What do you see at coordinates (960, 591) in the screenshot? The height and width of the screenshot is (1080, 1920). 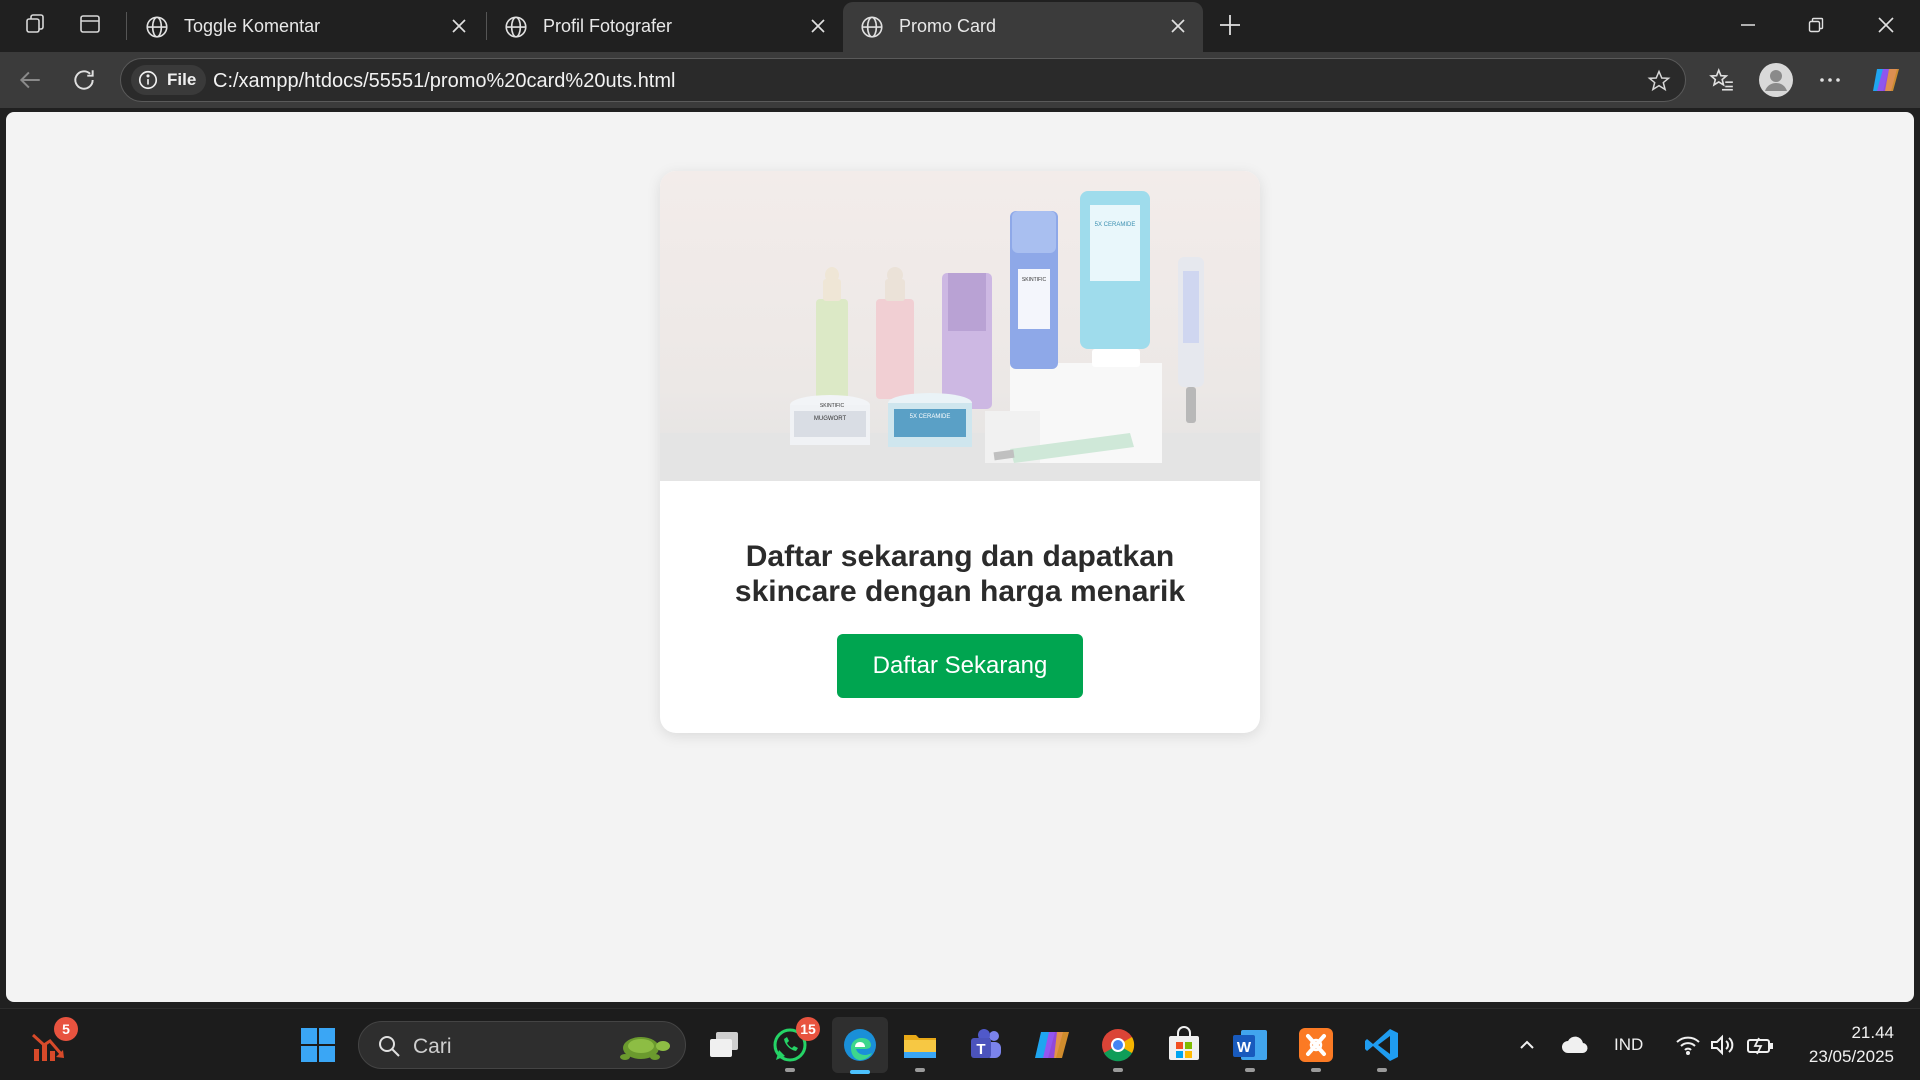 I see `promo-heading-line2: skincare dengan harga menarik` at bounding box center [960, 591].